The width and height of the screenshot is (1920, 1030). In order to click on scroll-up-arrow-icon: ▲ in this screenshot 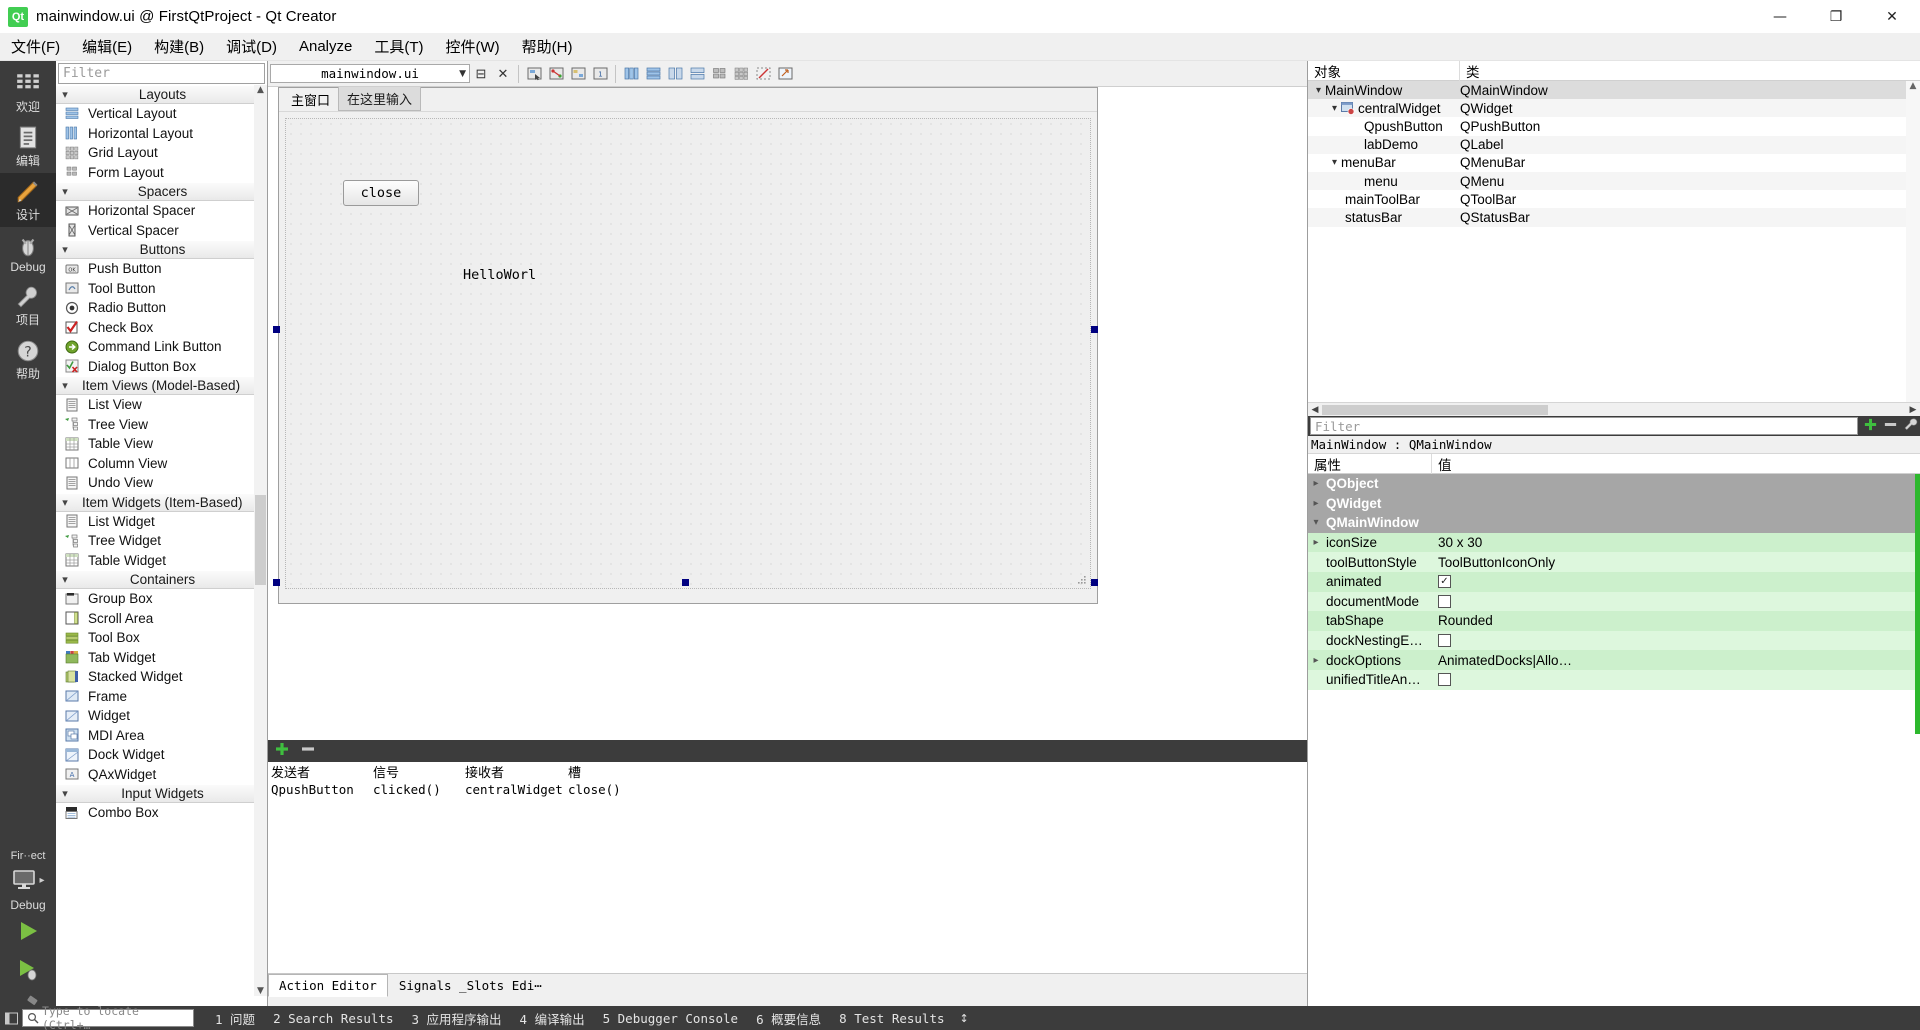, I will do `click(260, 90)`.